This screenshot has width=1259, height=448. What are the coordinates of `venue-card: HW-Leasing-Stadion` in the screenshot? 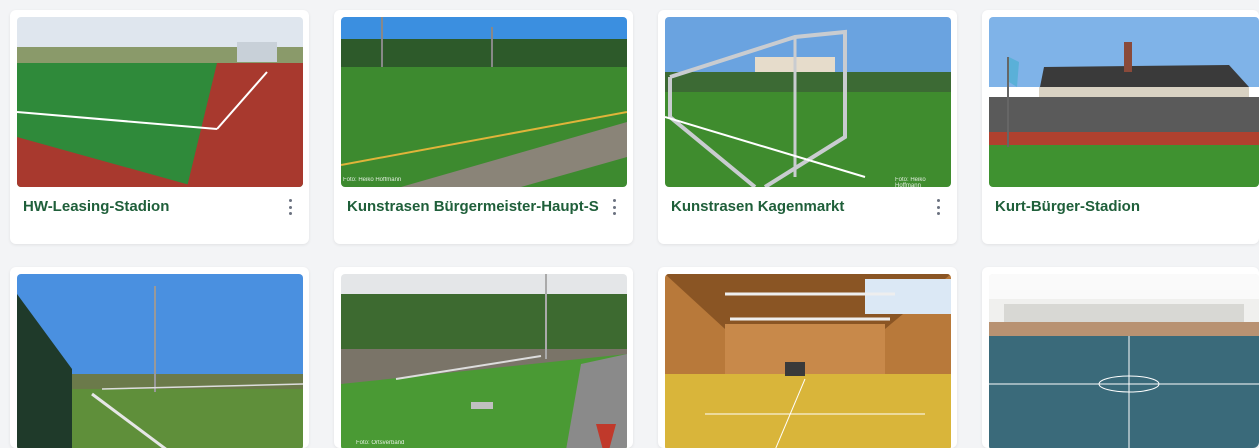 It's located at (159, 127).